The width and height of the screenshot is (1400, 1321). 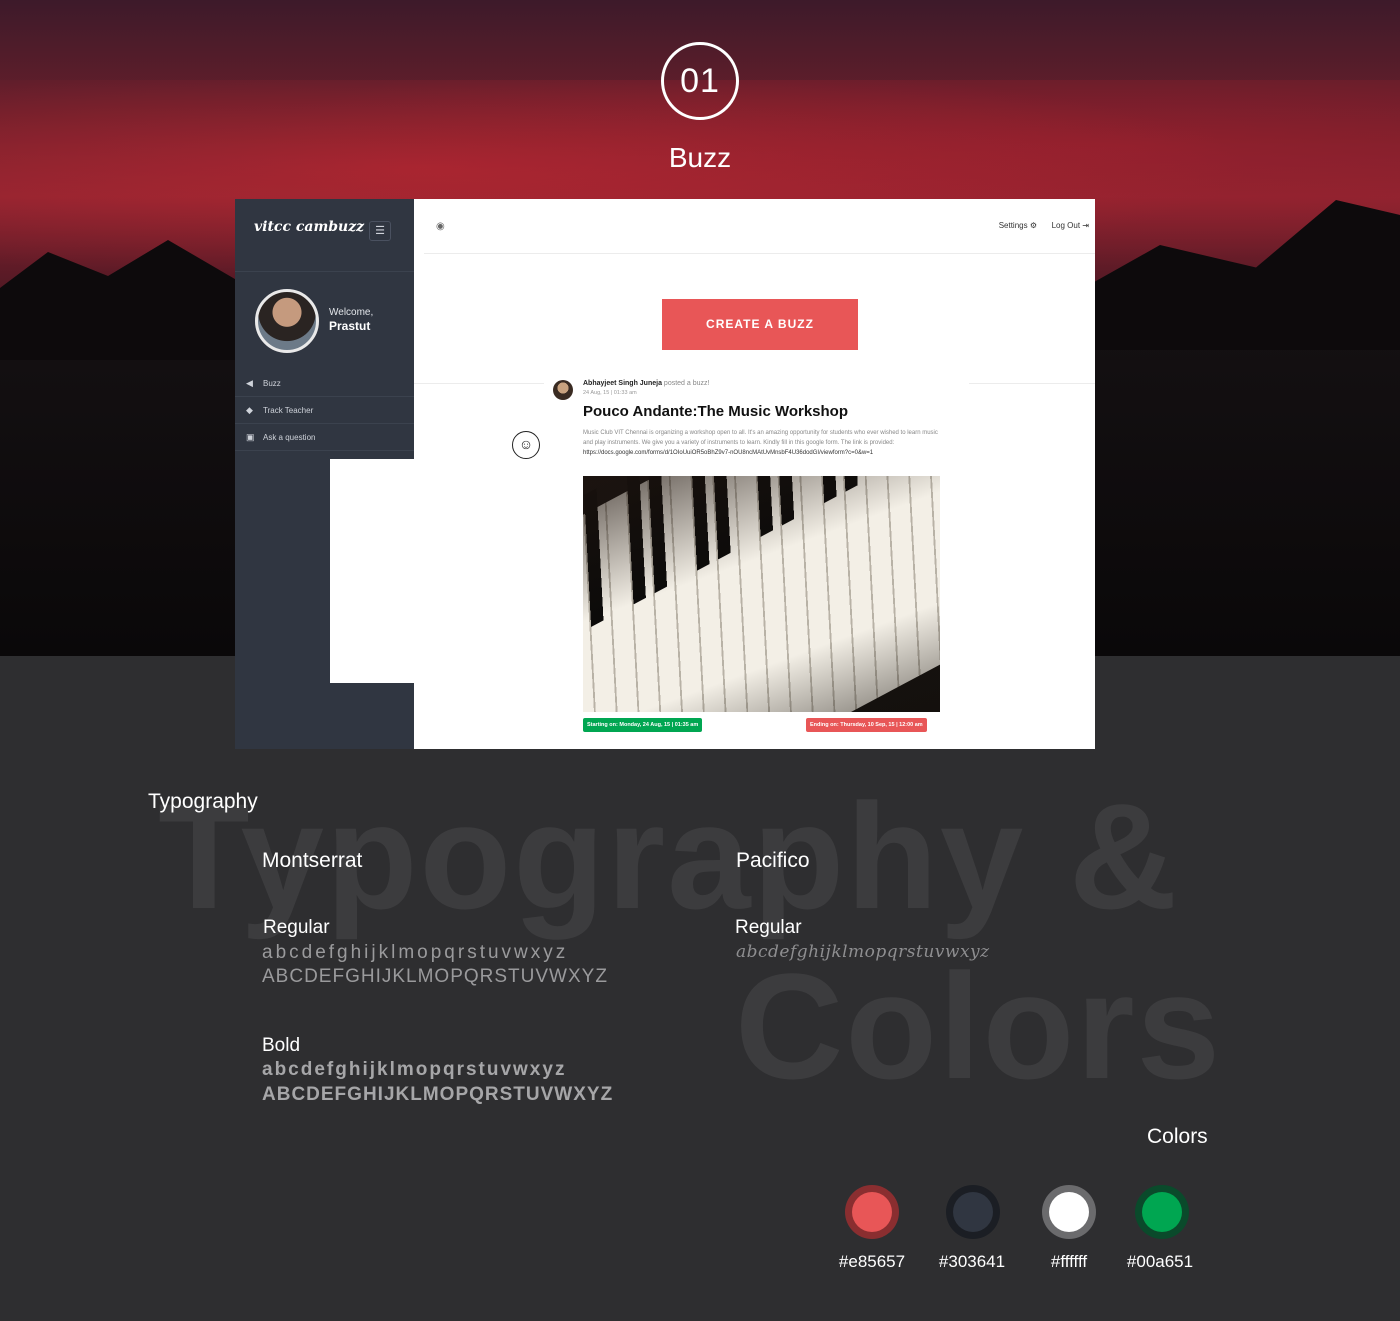 I want to click on color-swatch-red, so click(x=872, y=1212).